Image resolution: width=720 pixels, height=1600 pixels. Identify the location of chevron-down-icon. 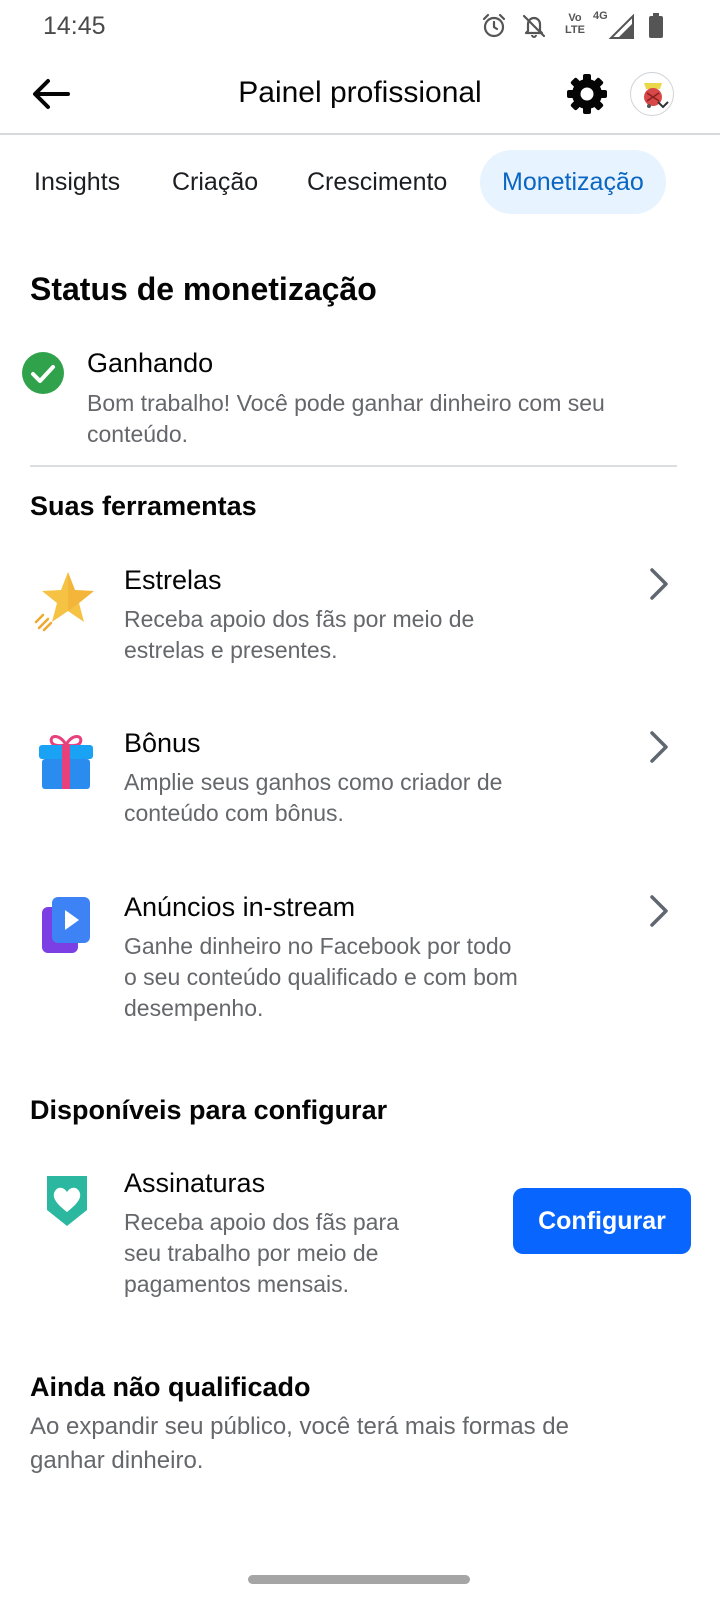
(663, 105).